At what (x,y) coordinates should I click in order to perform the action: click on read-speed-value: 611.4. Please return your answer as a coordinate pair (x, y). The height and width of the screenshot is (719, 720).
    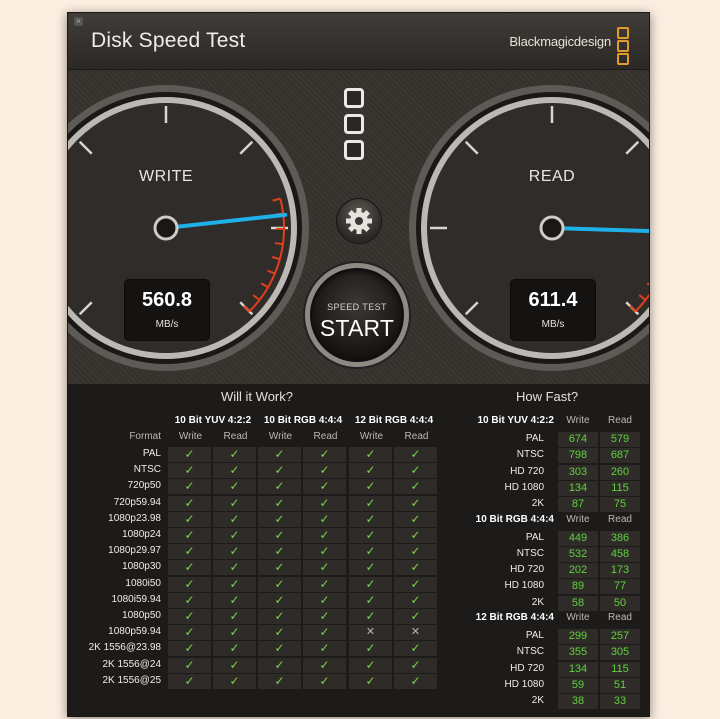
    Looking at the image, I should click on (553, 300).